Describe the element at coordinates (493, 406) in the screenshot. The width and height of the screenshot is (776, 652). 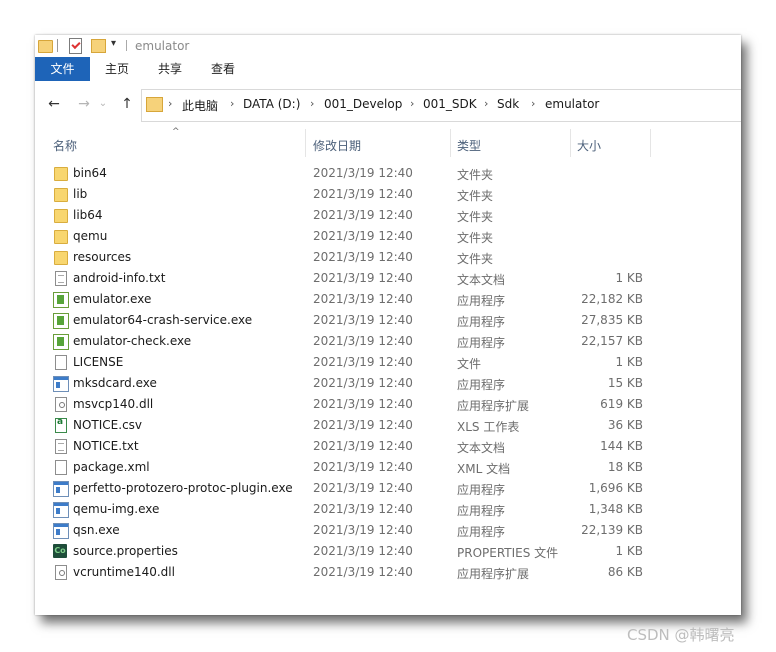
I see `file-type: 应用程序扩展` at that location.